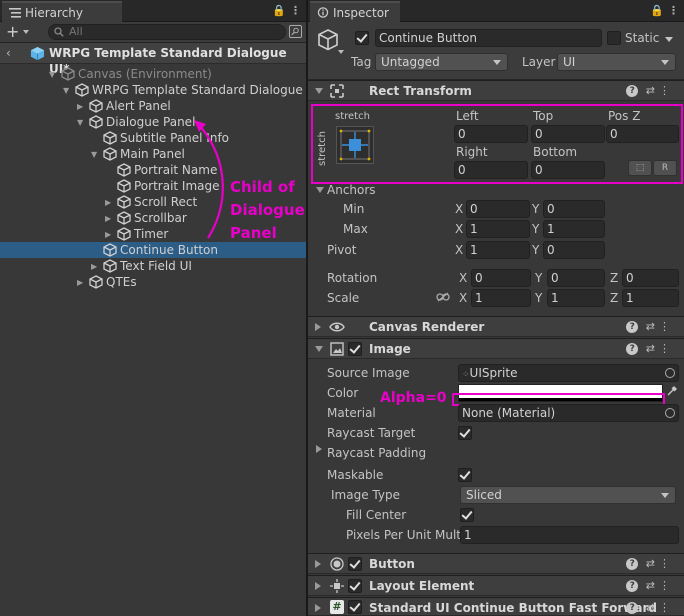 The height and width of the screenshot is (616, 684). I want to click on pivot-y-field: 0, so click(574, 250).